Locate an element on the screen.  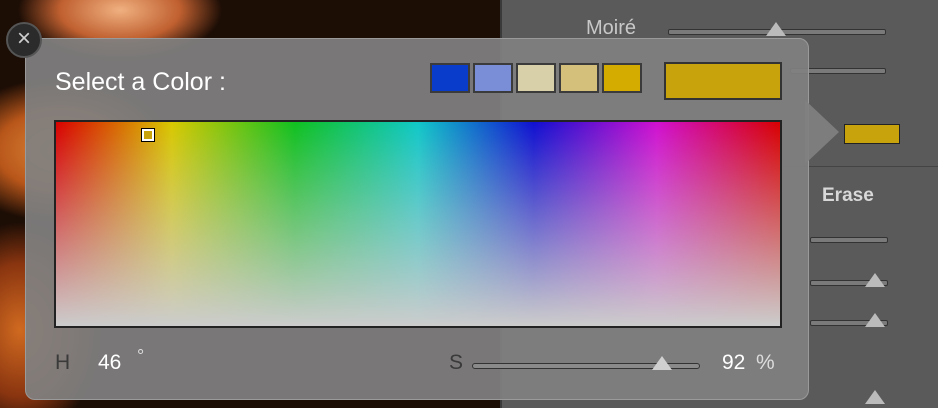
close-button: × is located at coordinates (24, 40).